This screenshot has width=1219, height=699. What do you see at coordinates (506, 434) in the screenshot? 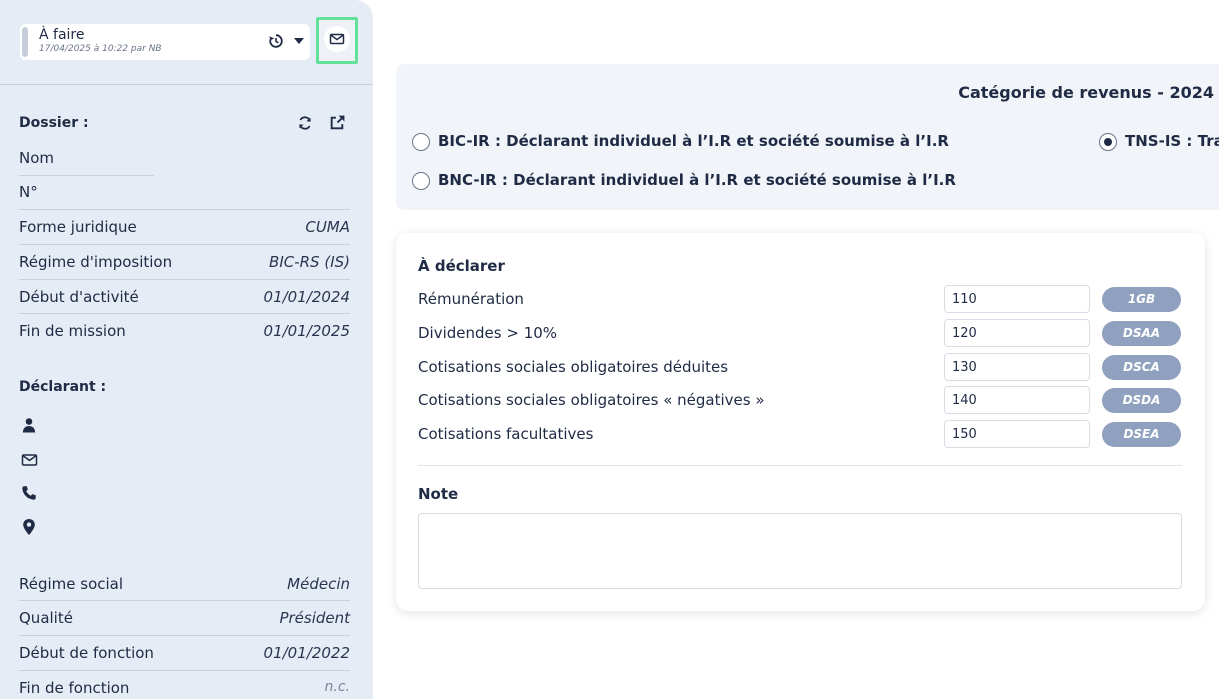
I see `line-item-label: Cotisations facultatives` at bounding box center [506, 434].